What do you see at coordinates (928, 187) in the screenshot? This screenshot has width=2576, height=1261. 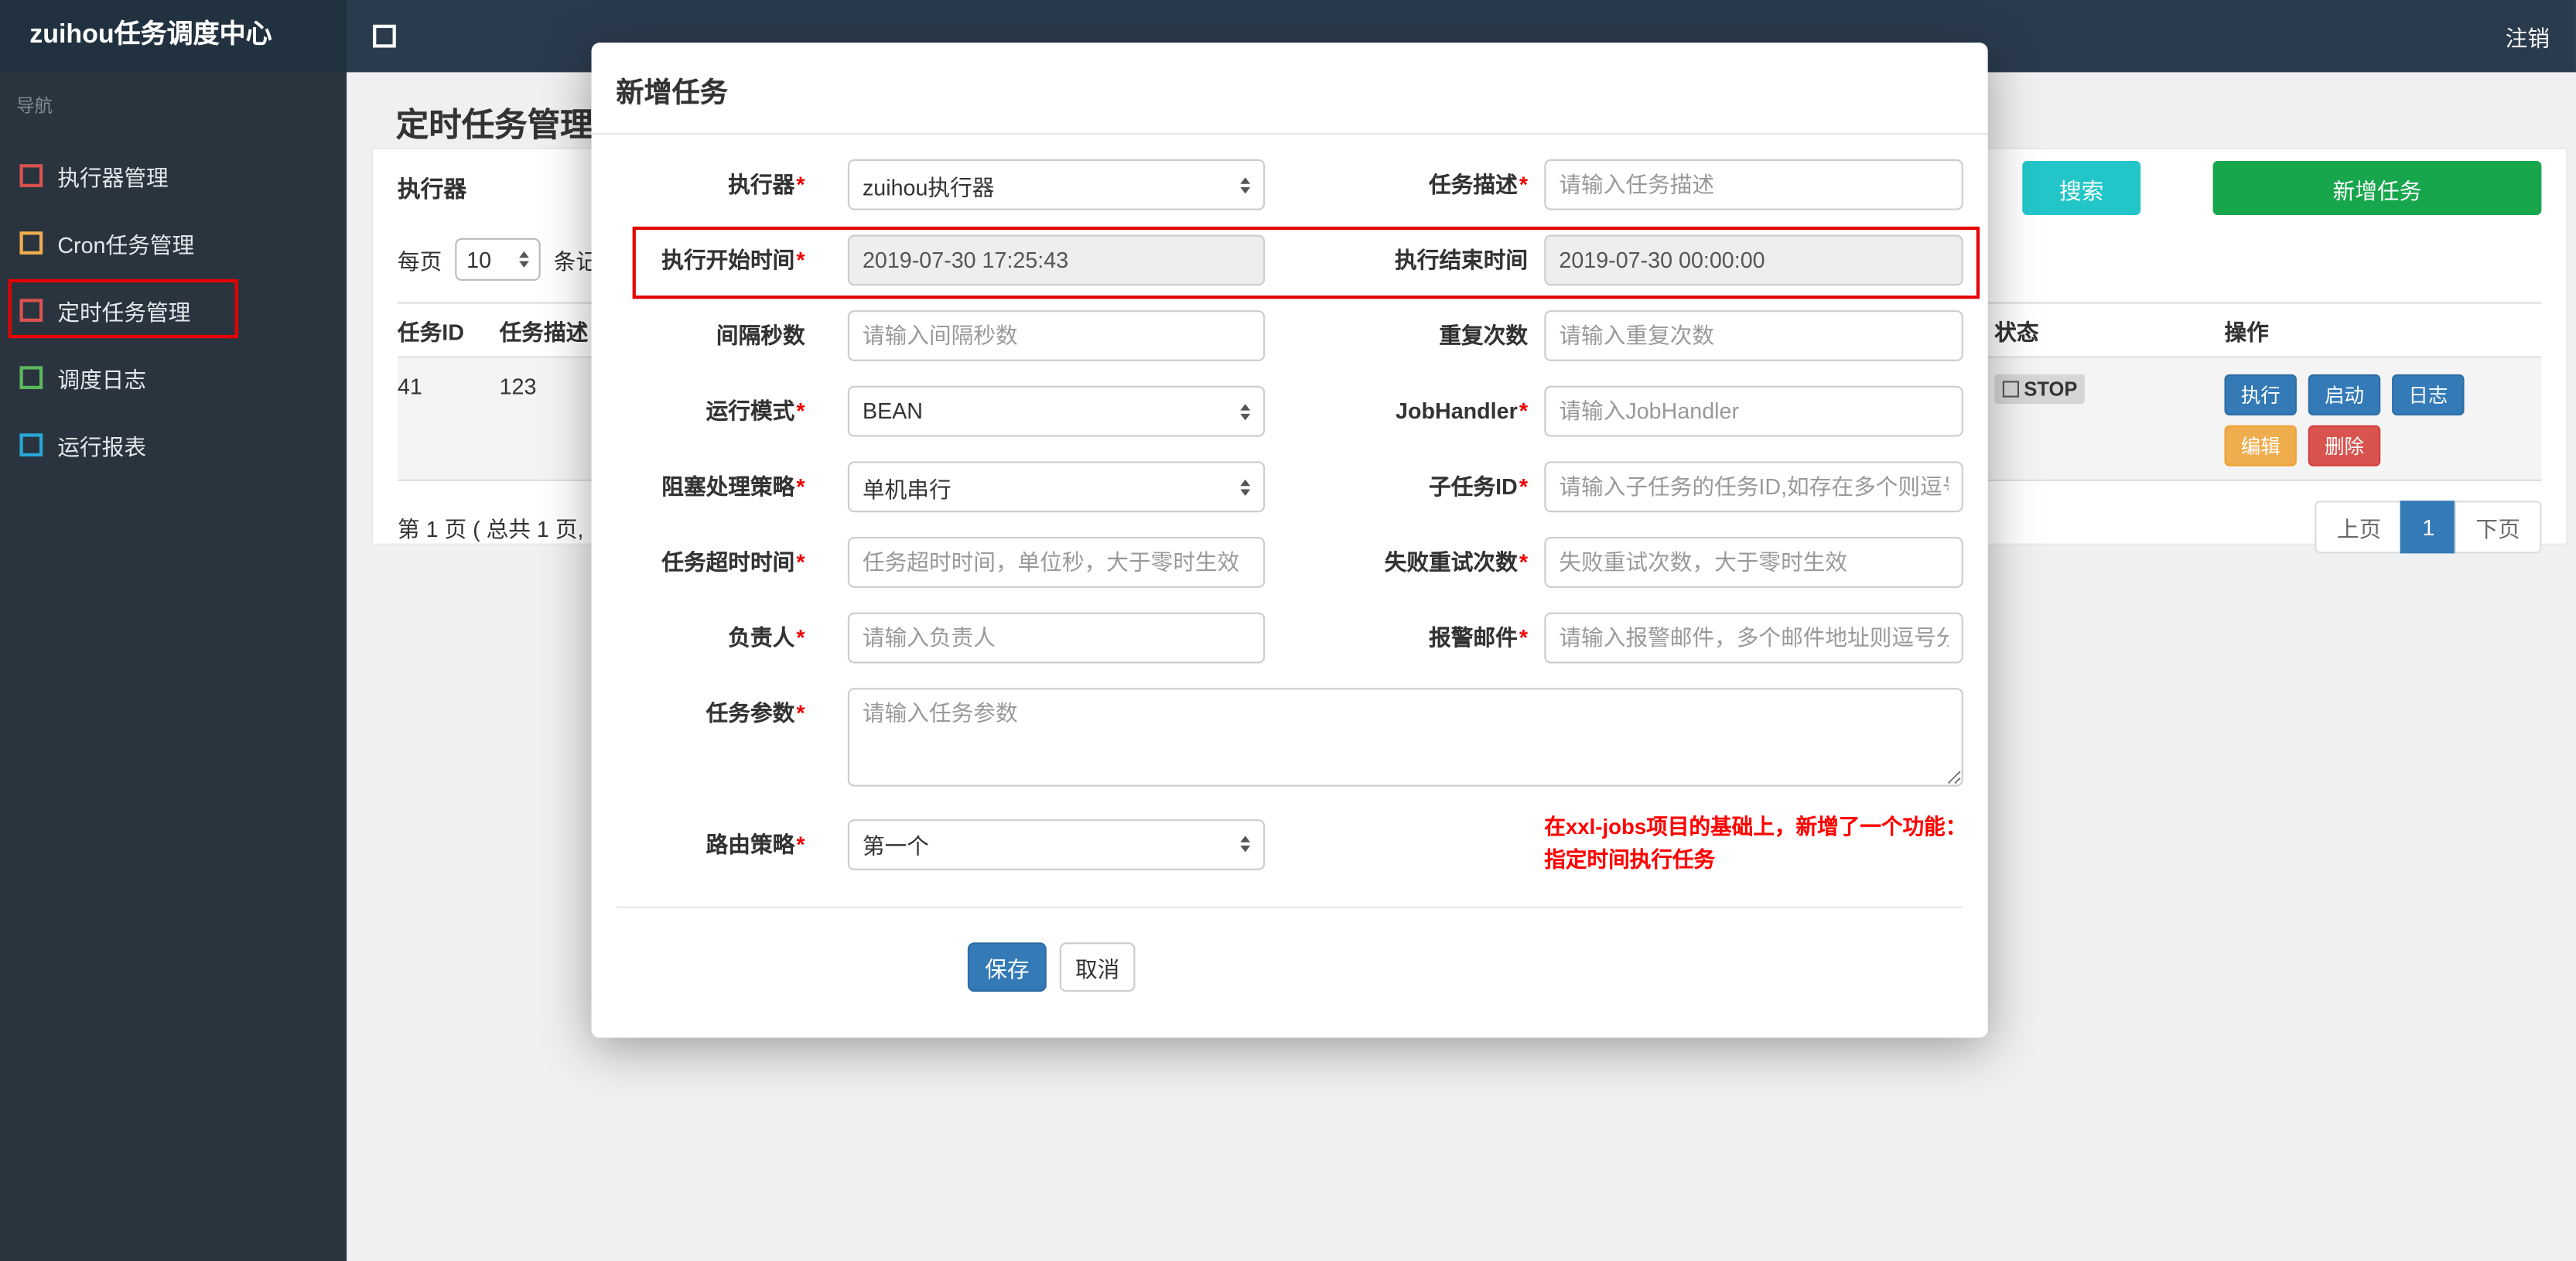 I see `executor-select-value: zuihou执行器` at bounding box center [928, 187].